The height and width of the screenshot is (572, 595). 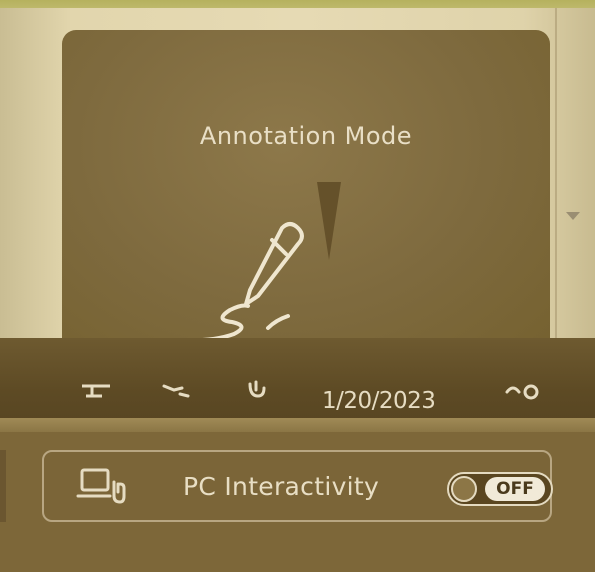 I want to click on toggle-knob, so click(x=464, y=489).